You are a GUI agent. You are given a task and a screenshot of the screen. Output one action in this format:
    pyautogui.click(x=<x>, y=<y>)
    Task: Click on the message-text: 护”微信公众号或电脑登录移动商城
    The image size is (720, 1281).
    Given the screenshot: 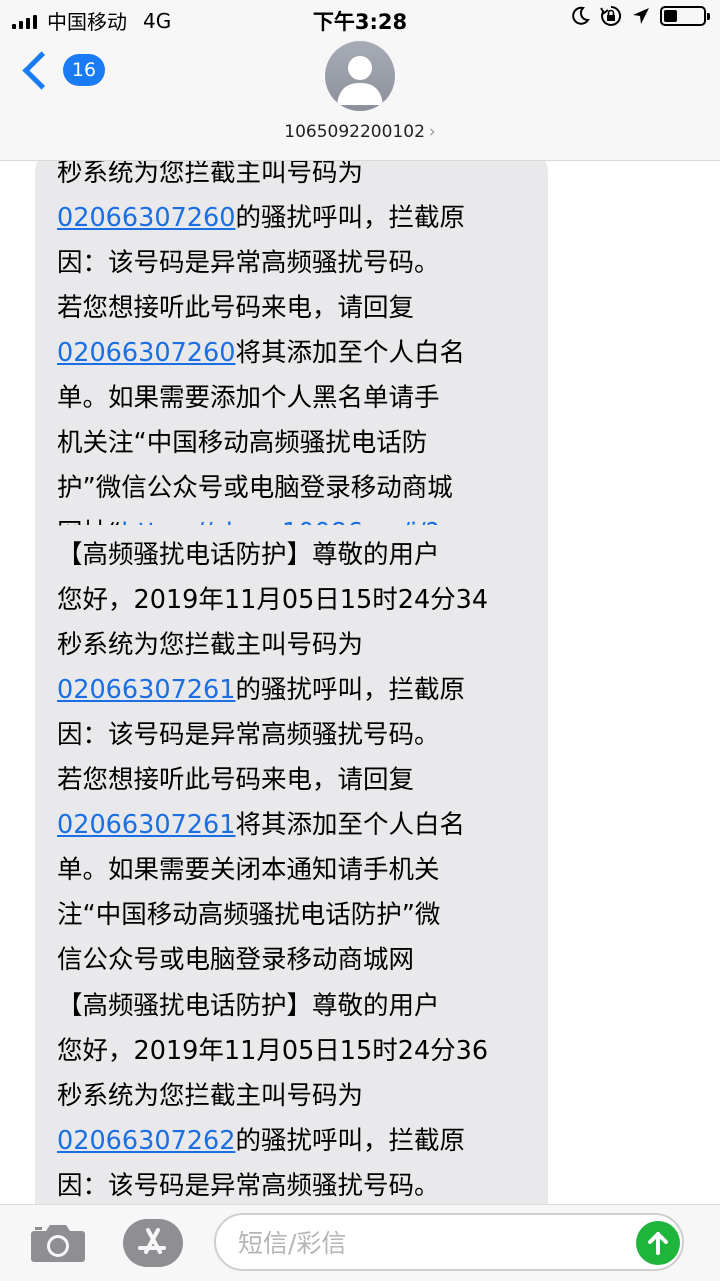 What is the action you would take?
    pyautogui.click(x=255, y=488)
    